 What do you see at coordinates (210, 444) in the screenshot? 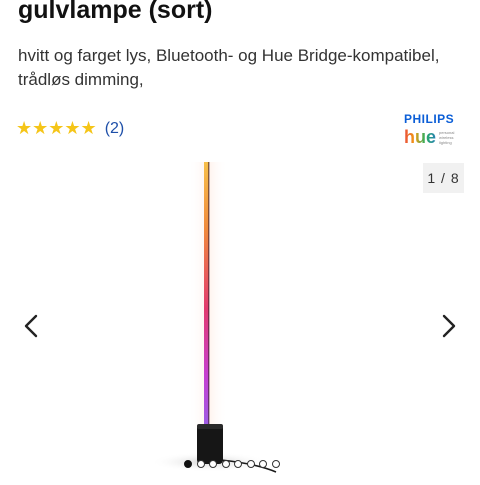
I see `lamp-base` at bounding box center [210, 444].